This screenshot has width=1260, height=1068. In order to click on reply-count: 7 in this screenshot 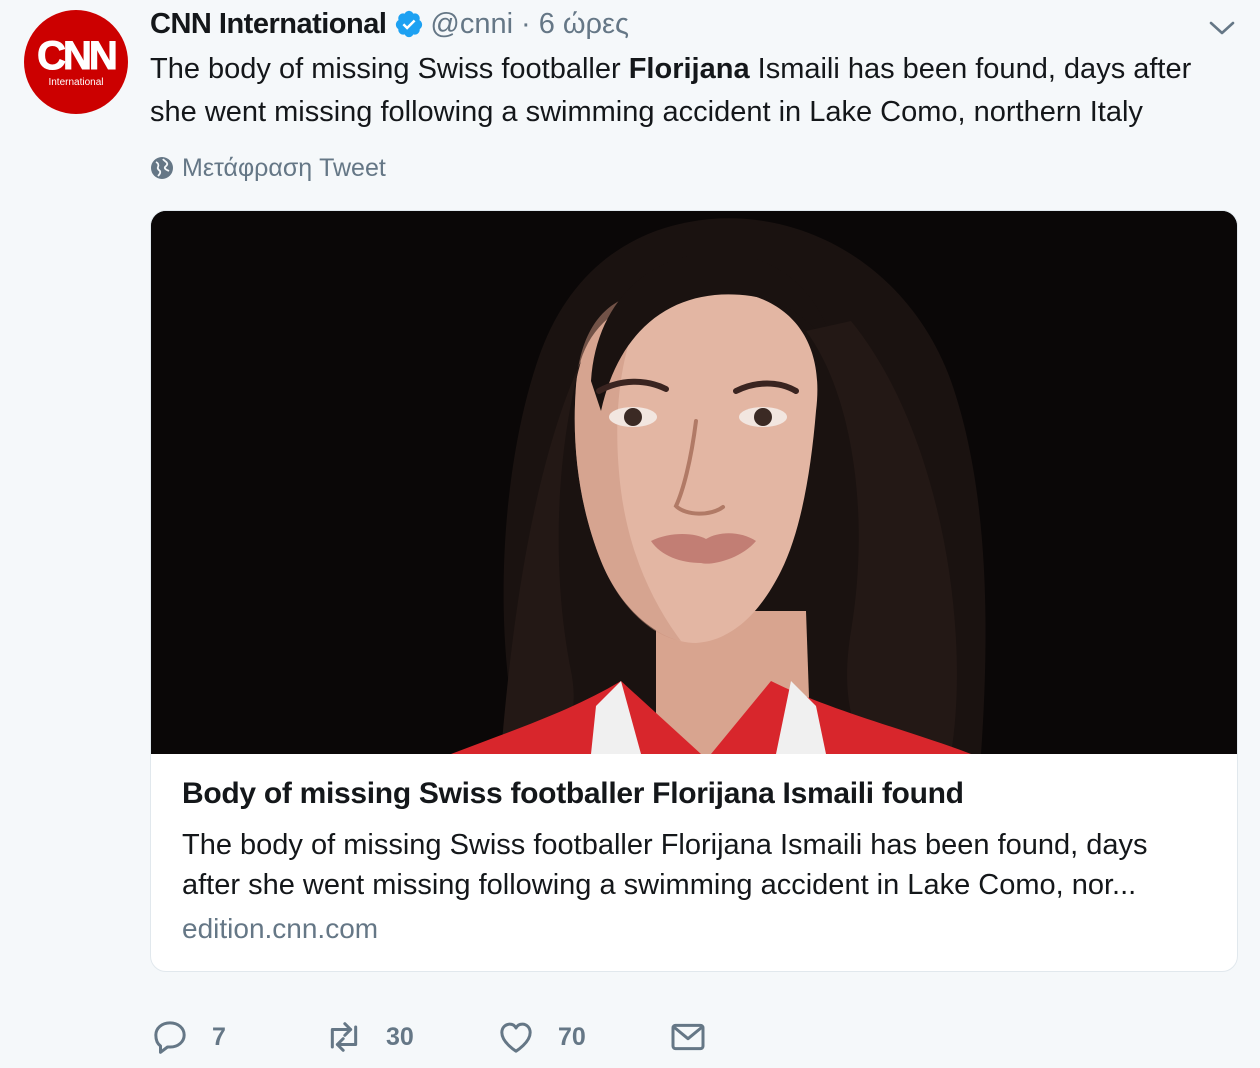, I will do `click(219, 1036)`.